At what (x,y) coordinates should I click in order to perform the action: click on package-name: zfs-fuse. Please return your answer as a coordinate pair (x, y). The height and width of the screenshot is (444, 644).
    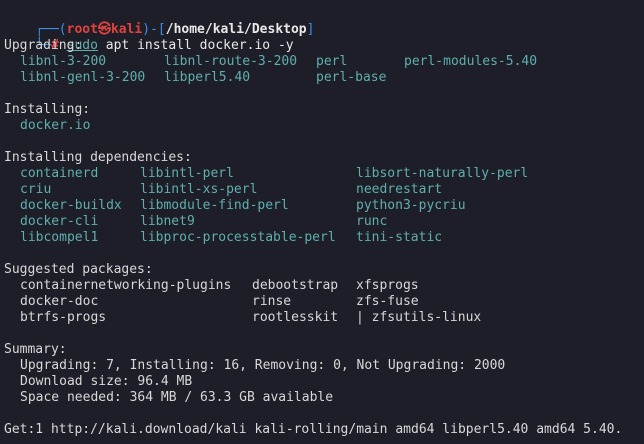
    Looking at the image, I should click on (387, 301).